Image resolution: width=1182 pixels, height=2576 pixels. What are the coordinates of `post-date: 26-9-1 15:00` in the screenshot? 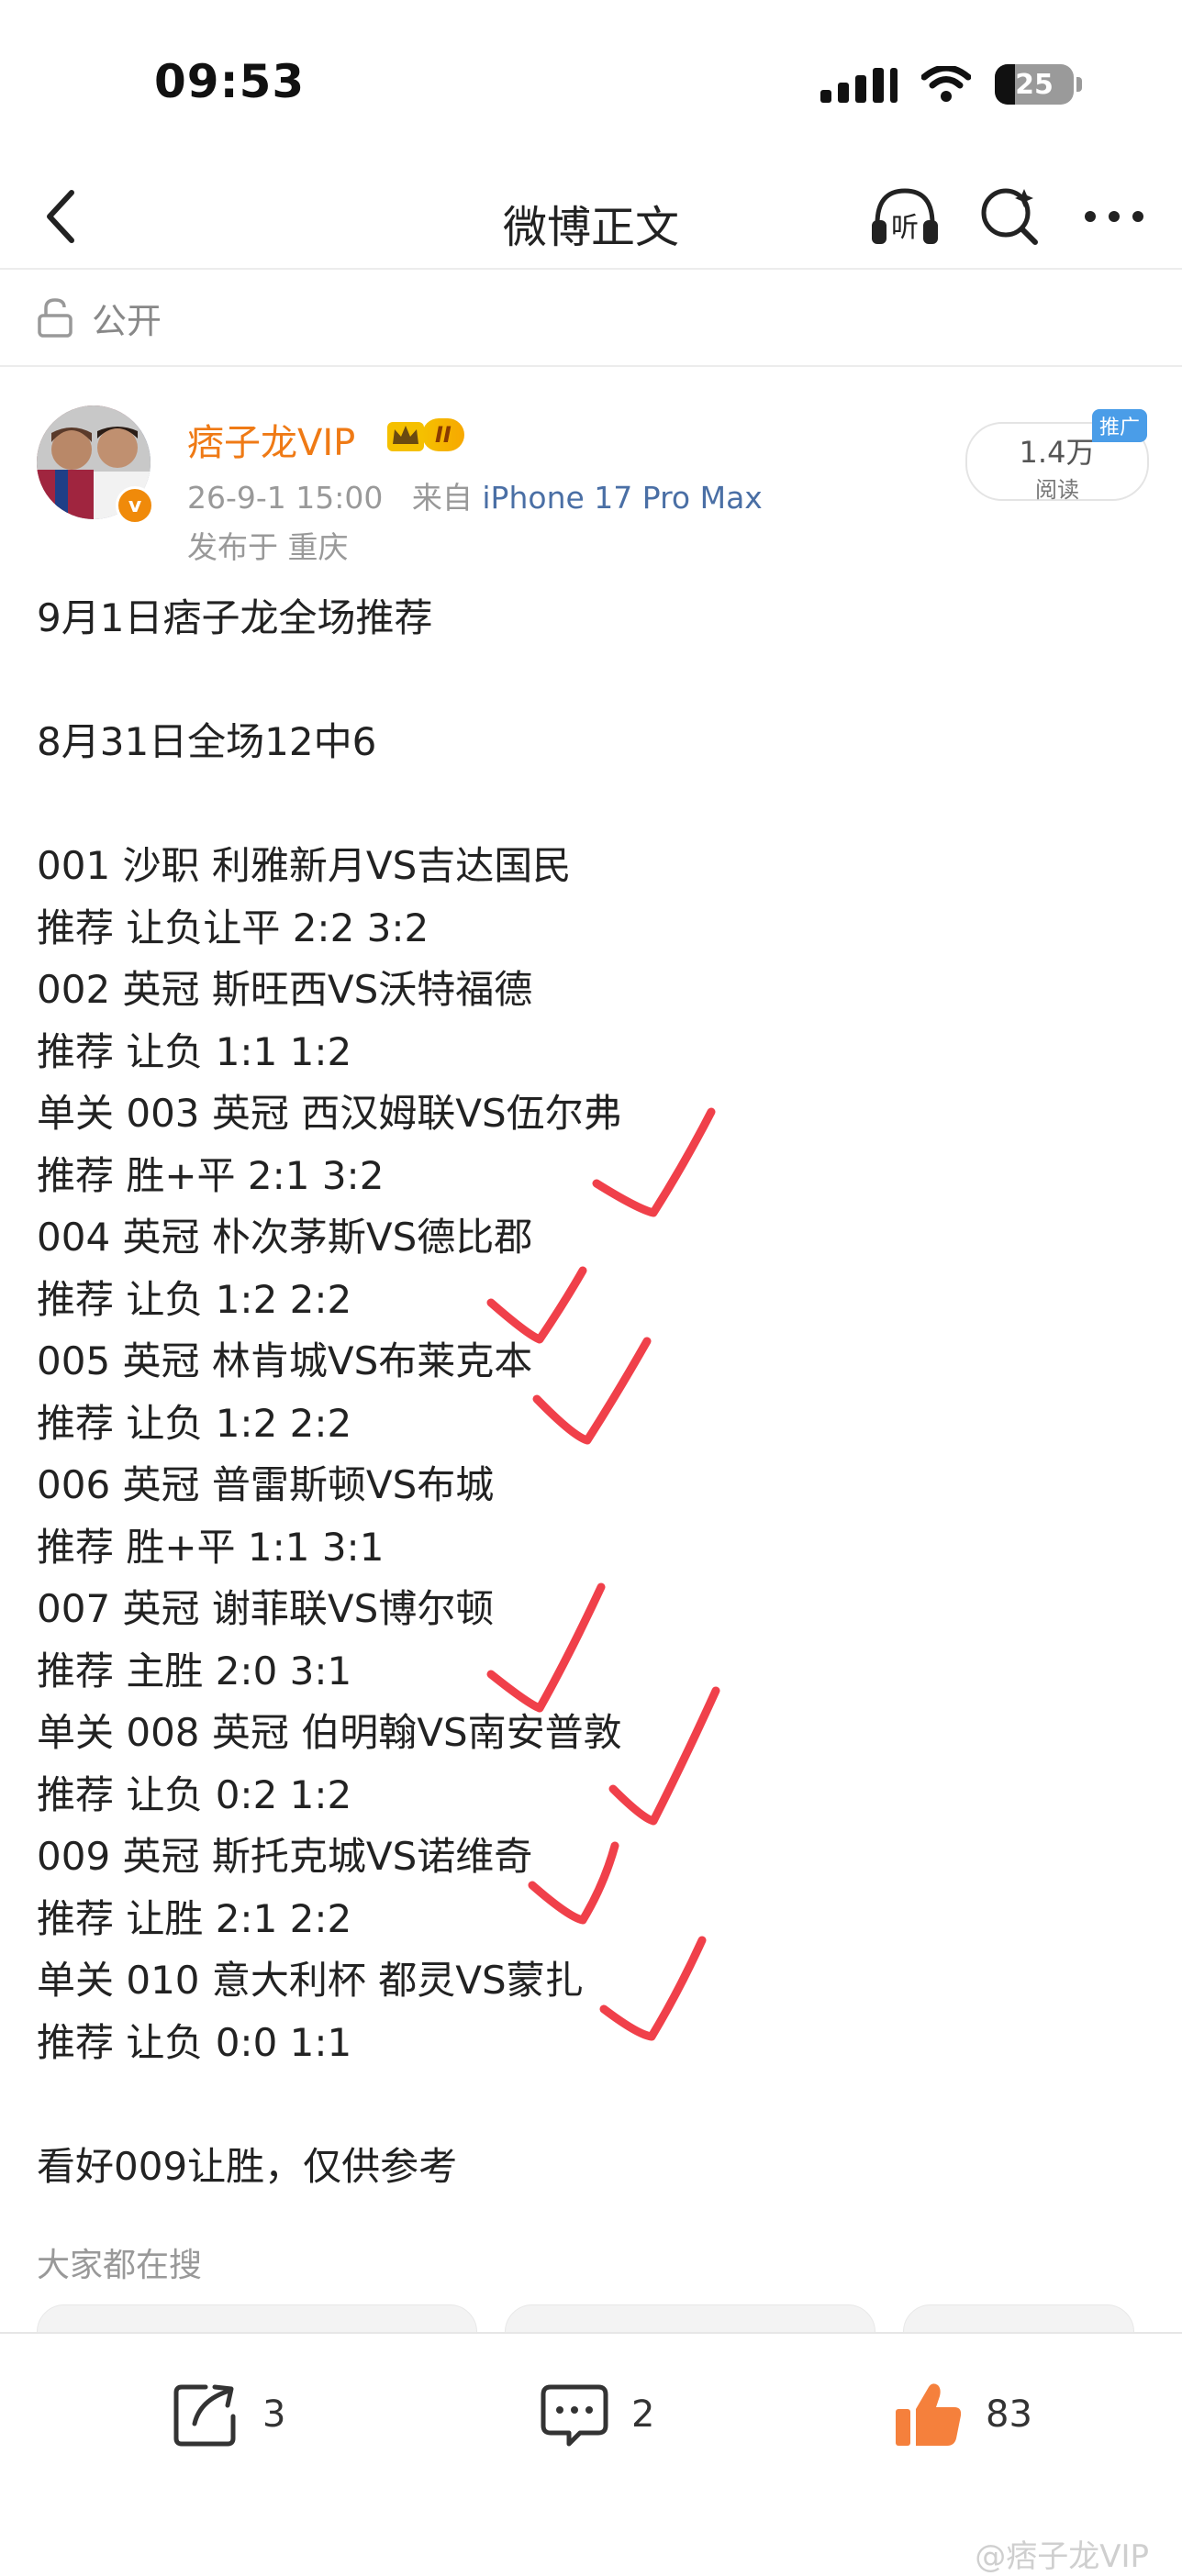 It's located at (285, 498).